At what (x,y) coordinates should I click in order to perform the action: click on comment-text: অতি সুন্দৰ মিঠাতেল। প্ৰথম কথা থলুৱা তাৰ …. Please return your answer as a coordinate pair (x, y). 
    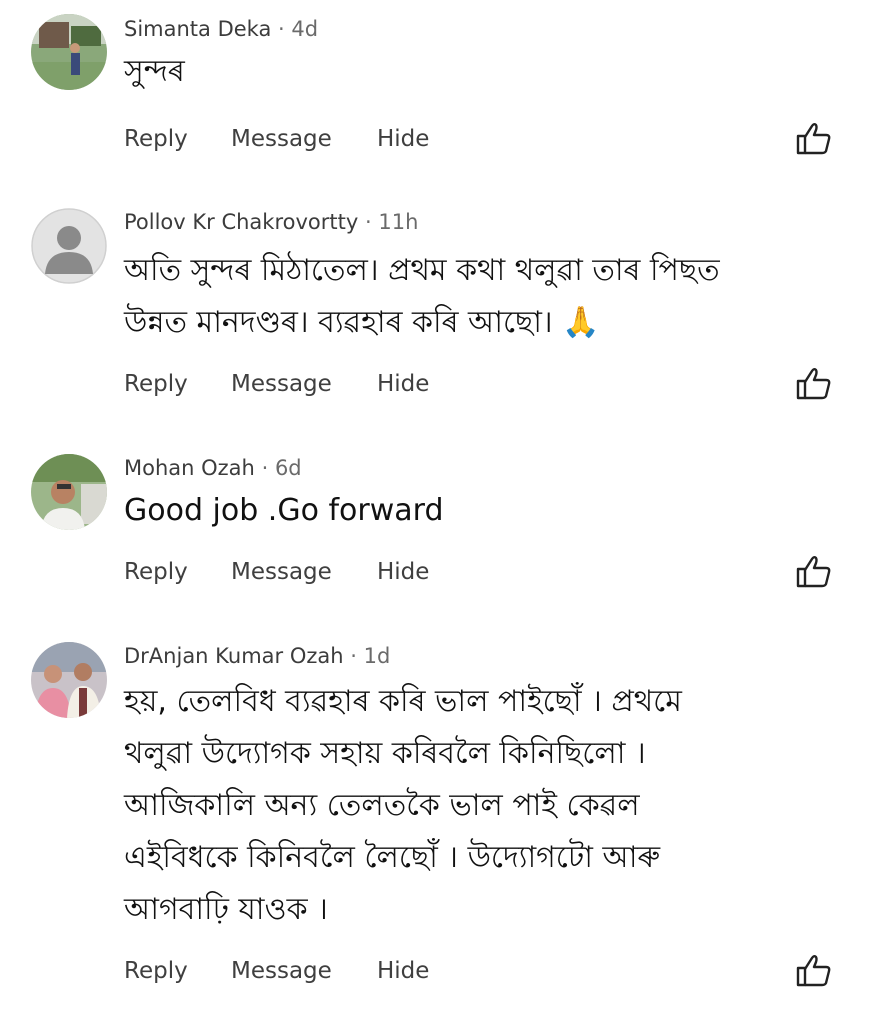
    Looking at the image, I should click on (474, 297).